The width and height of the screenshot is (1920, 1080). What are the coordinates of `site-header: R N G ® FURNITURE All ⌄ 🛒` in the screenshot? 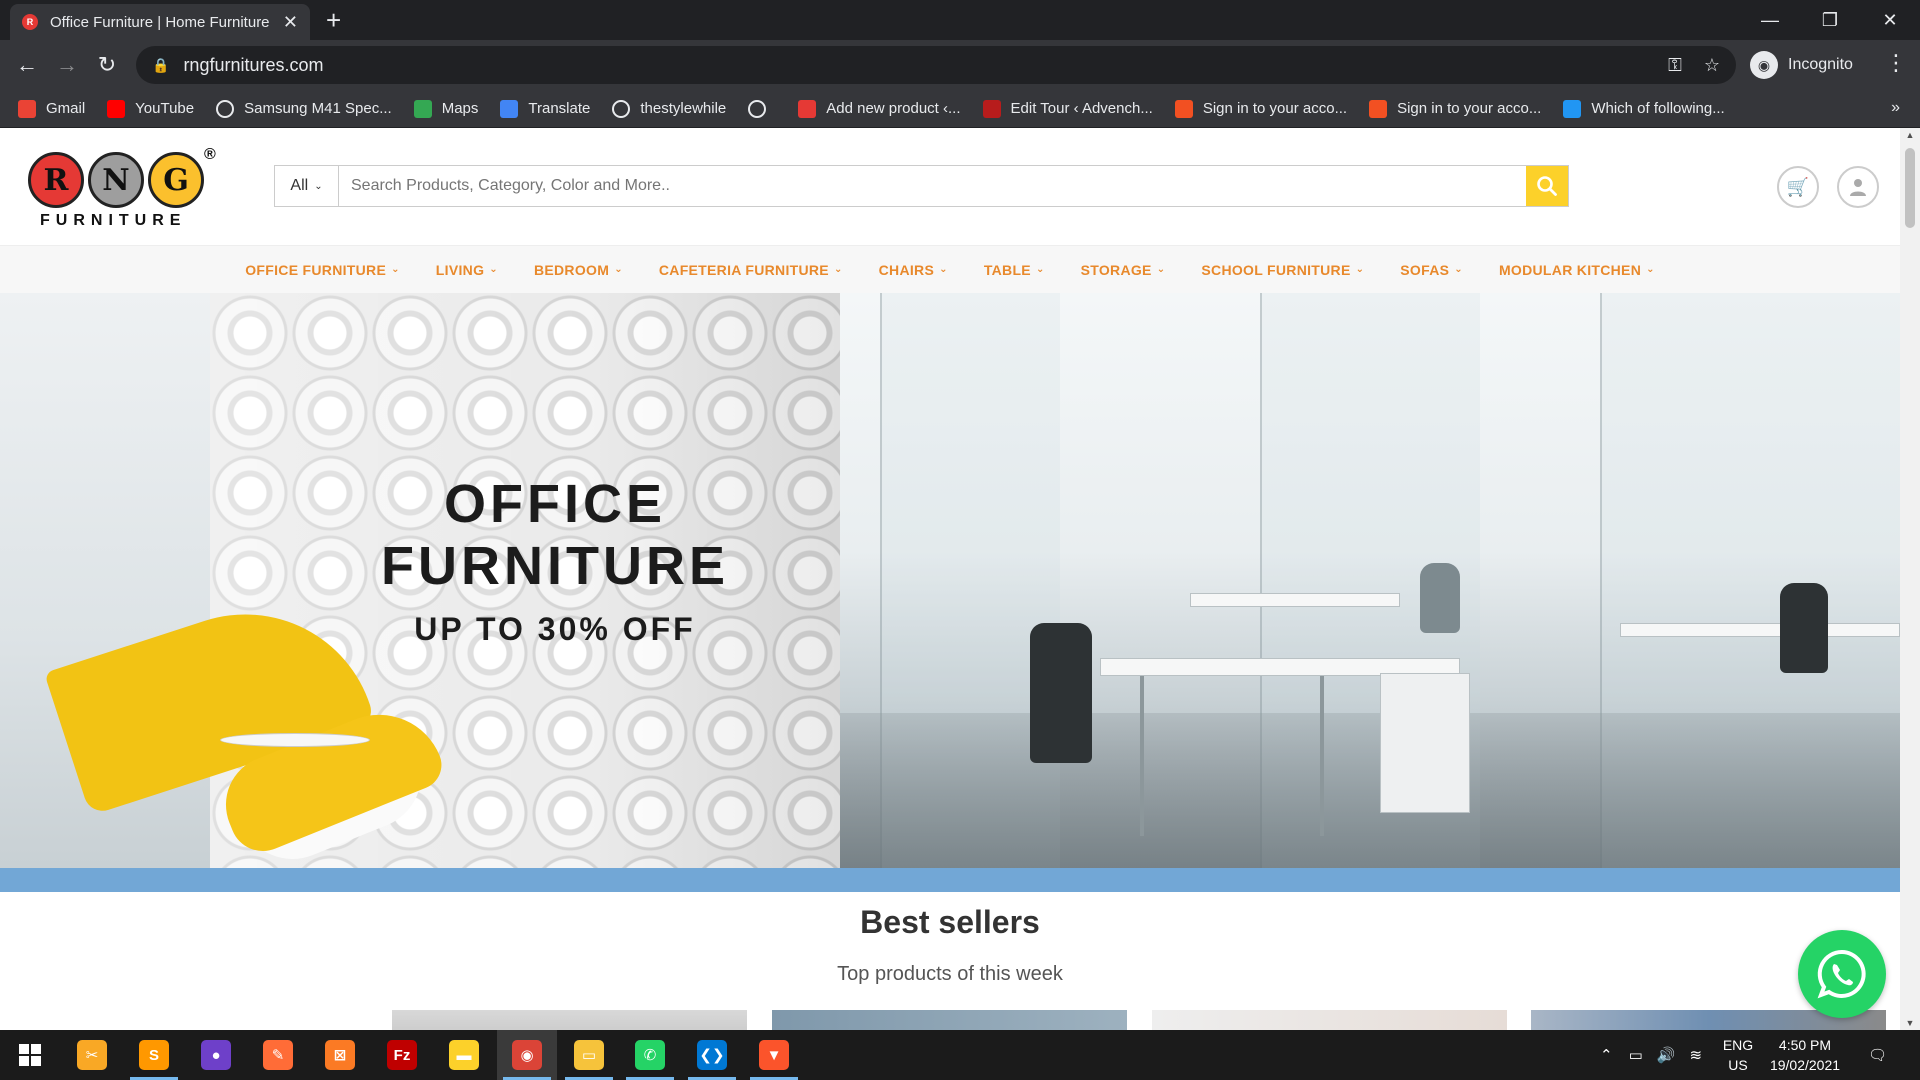 It's located at (950, 186).